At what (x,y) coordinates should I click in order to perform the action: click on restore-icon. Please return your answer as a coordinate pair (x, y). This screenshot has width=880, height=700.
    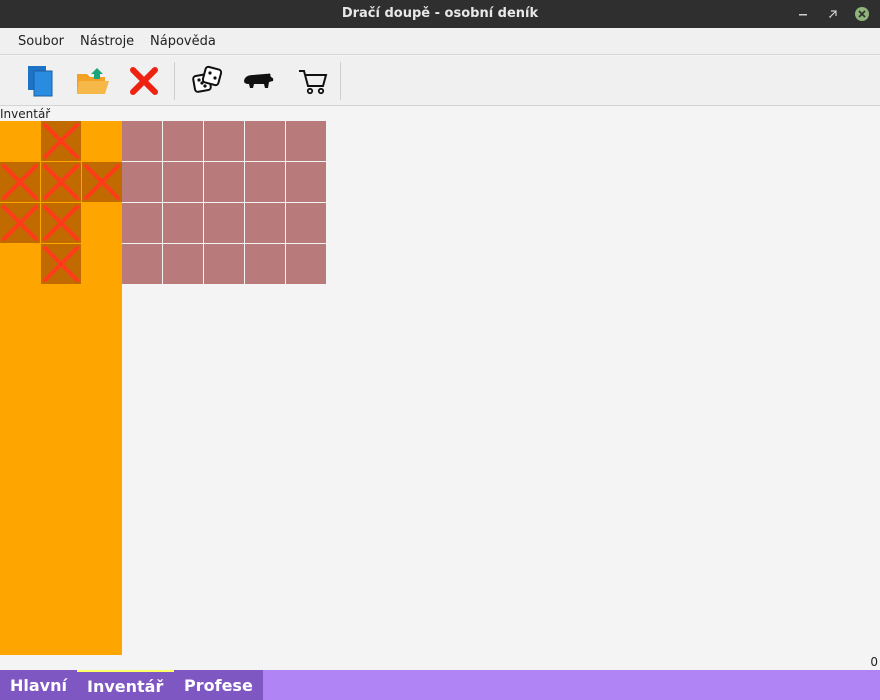
    Looking at the image, I should click on (833, 14).